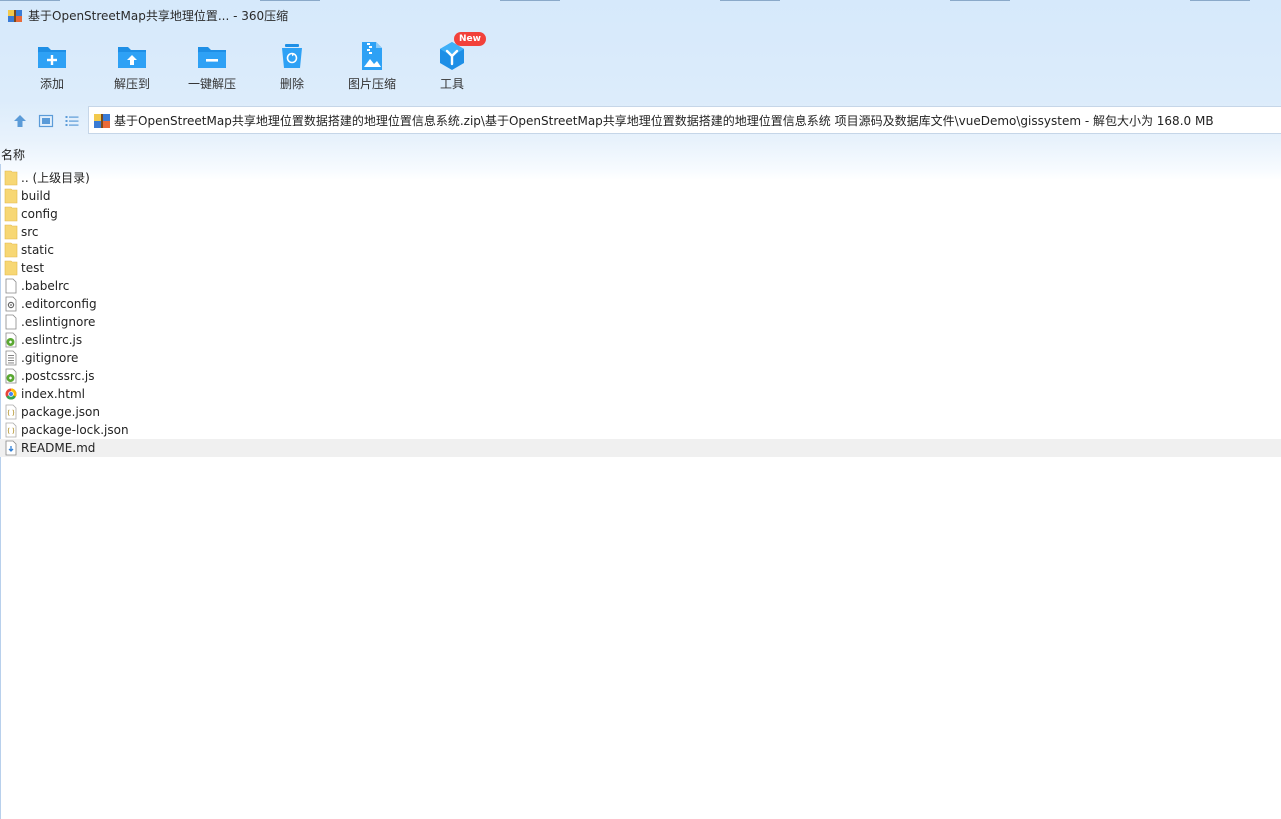  I want to click on list-item: package.json, so click(640, 412).